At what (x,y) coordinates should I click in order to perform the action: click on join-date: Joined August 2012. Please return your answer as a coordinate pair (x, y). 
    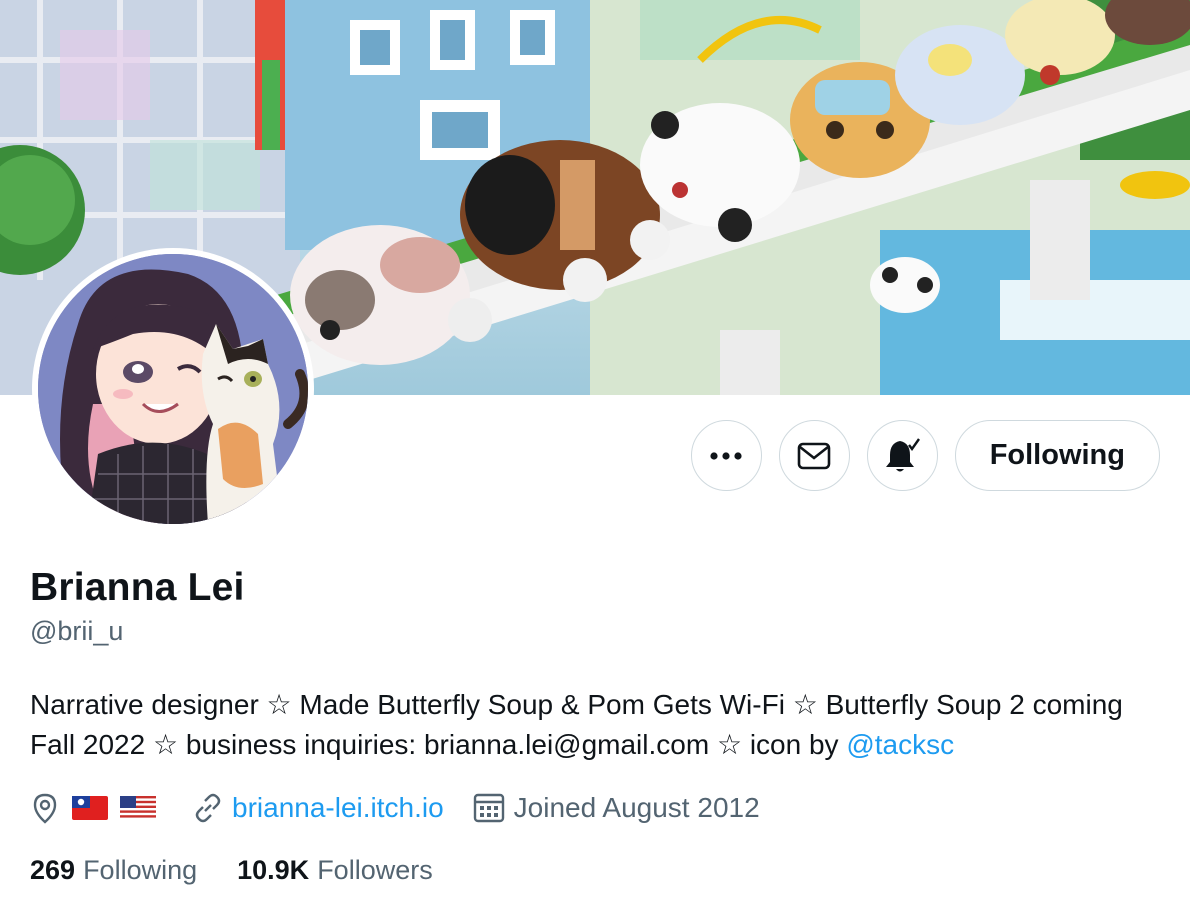
    Looking at the image, I should click on (616, 808).